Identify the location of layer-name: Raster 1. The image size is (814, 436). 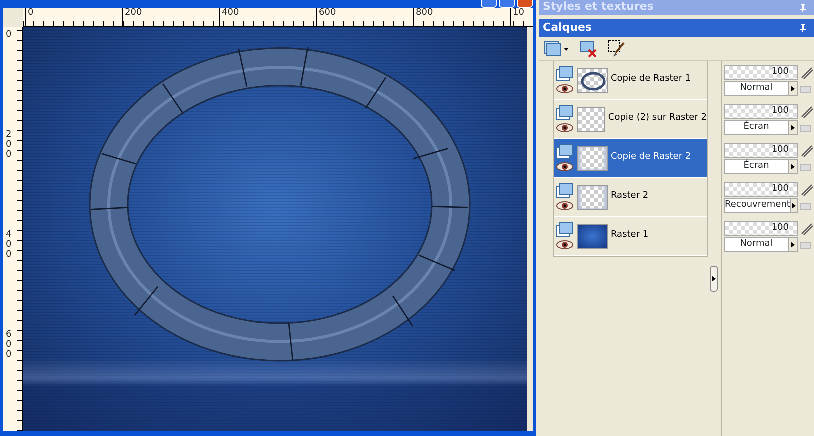
(630, 235).